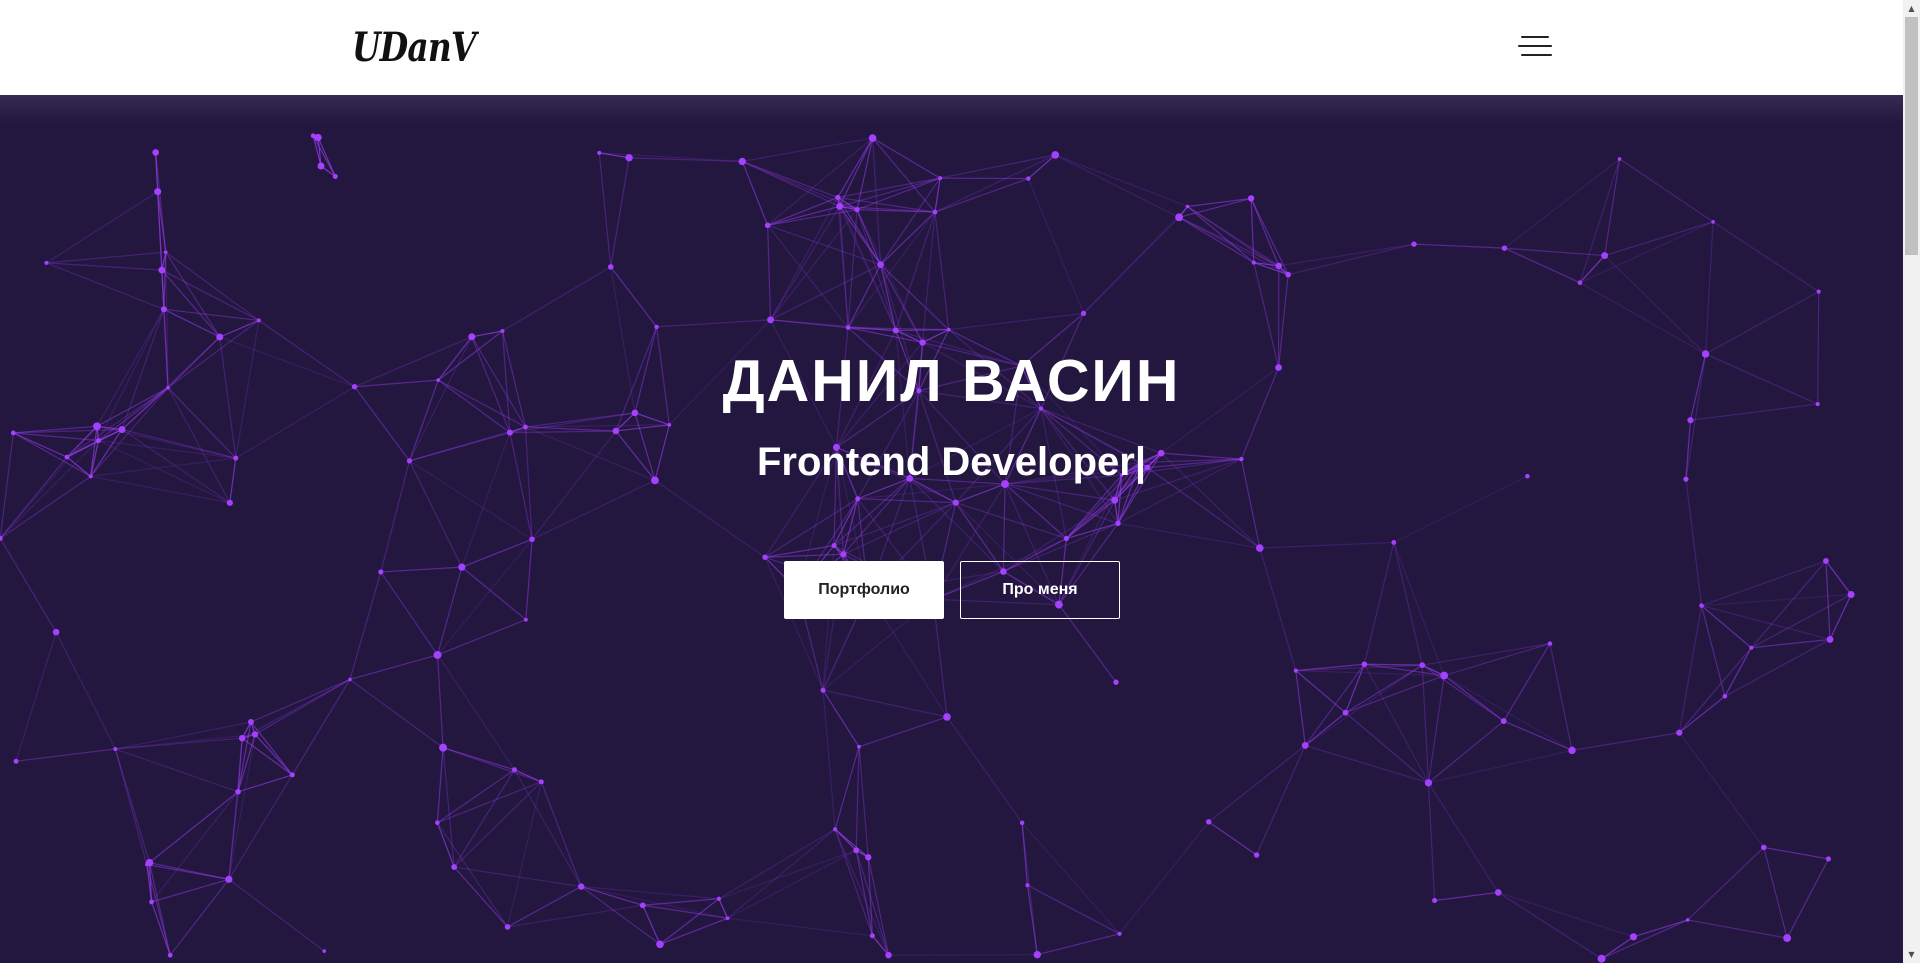 This screenshot has width=1920, height=963. What do you see at coordinates (1911, 954) in the screenshot?
I see `scroll-down-arrow-icon: ▼` at bounding box center [1911, 954].